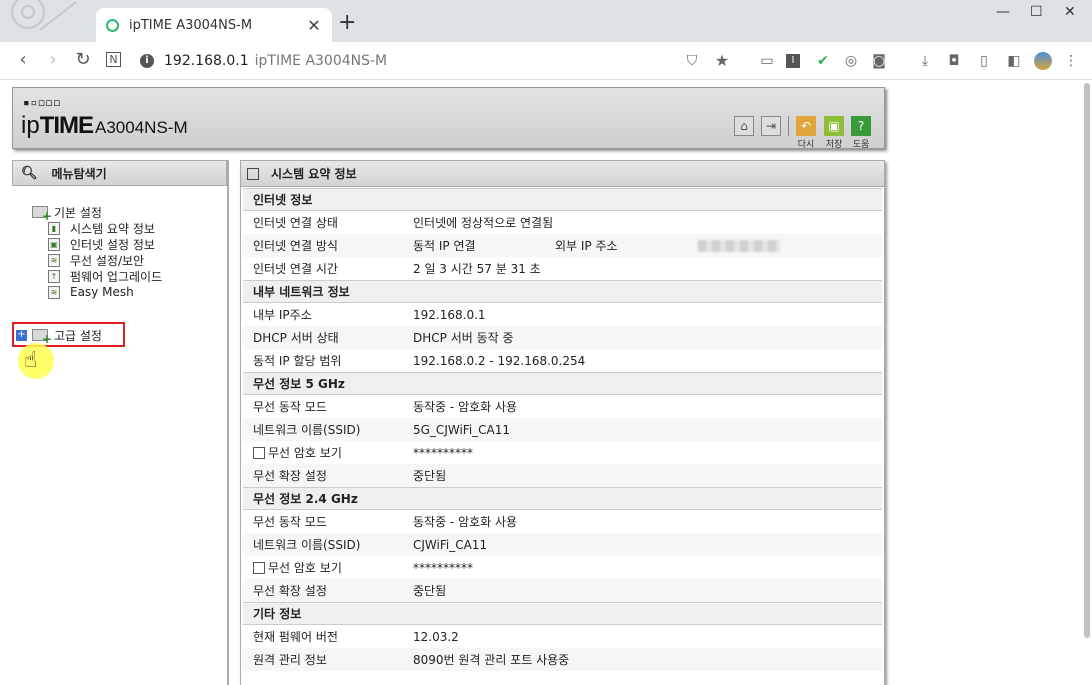  What do you see at coordinates (806, 126) in the screenshot?
I see `refresh-icon: ↶` at bounding box center [806, 126].